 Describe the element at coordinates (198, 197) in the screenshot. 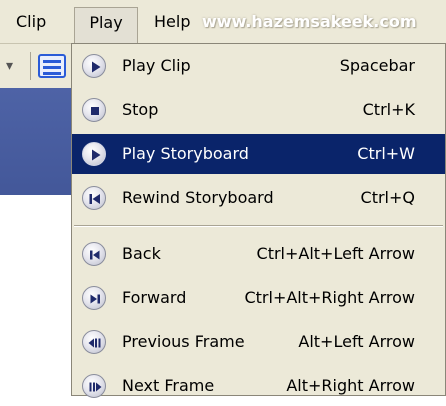

I see `menu-item-label: Rewind Storyboard` at that location.